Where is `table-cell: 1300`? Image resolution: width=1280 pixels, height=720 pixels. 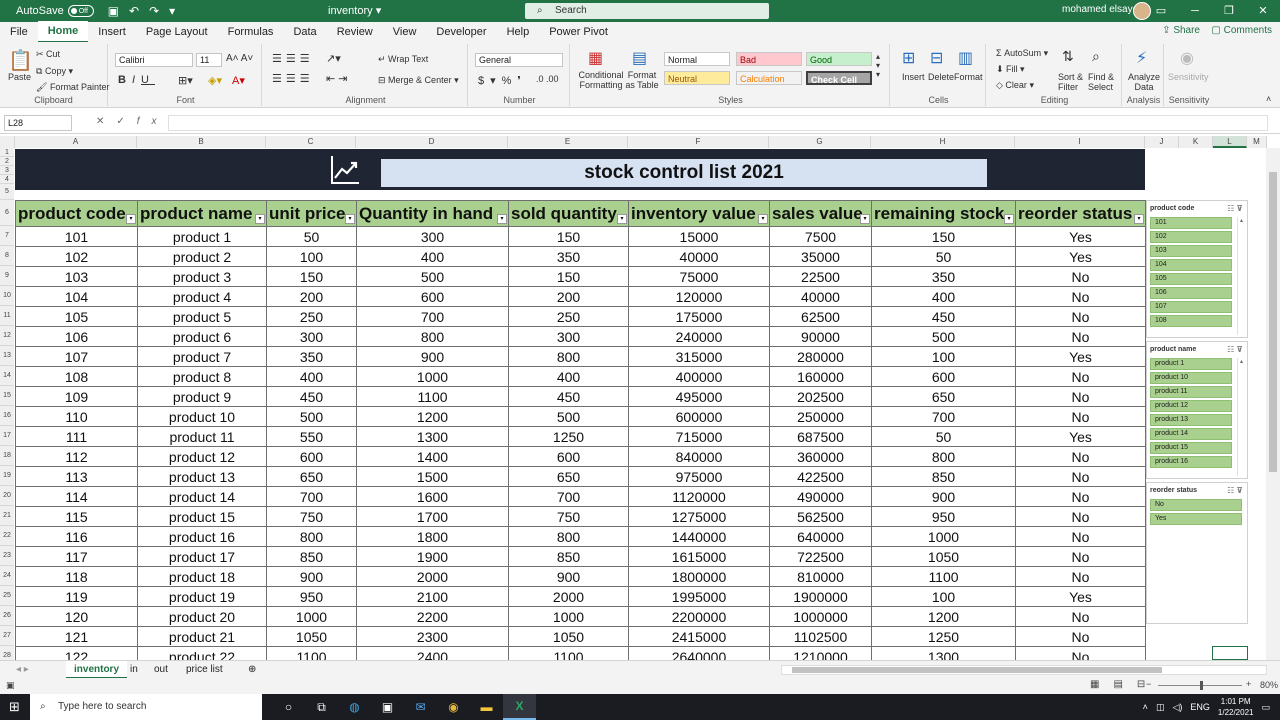
table-cell: 1300 is located at coordinates (432, 436).